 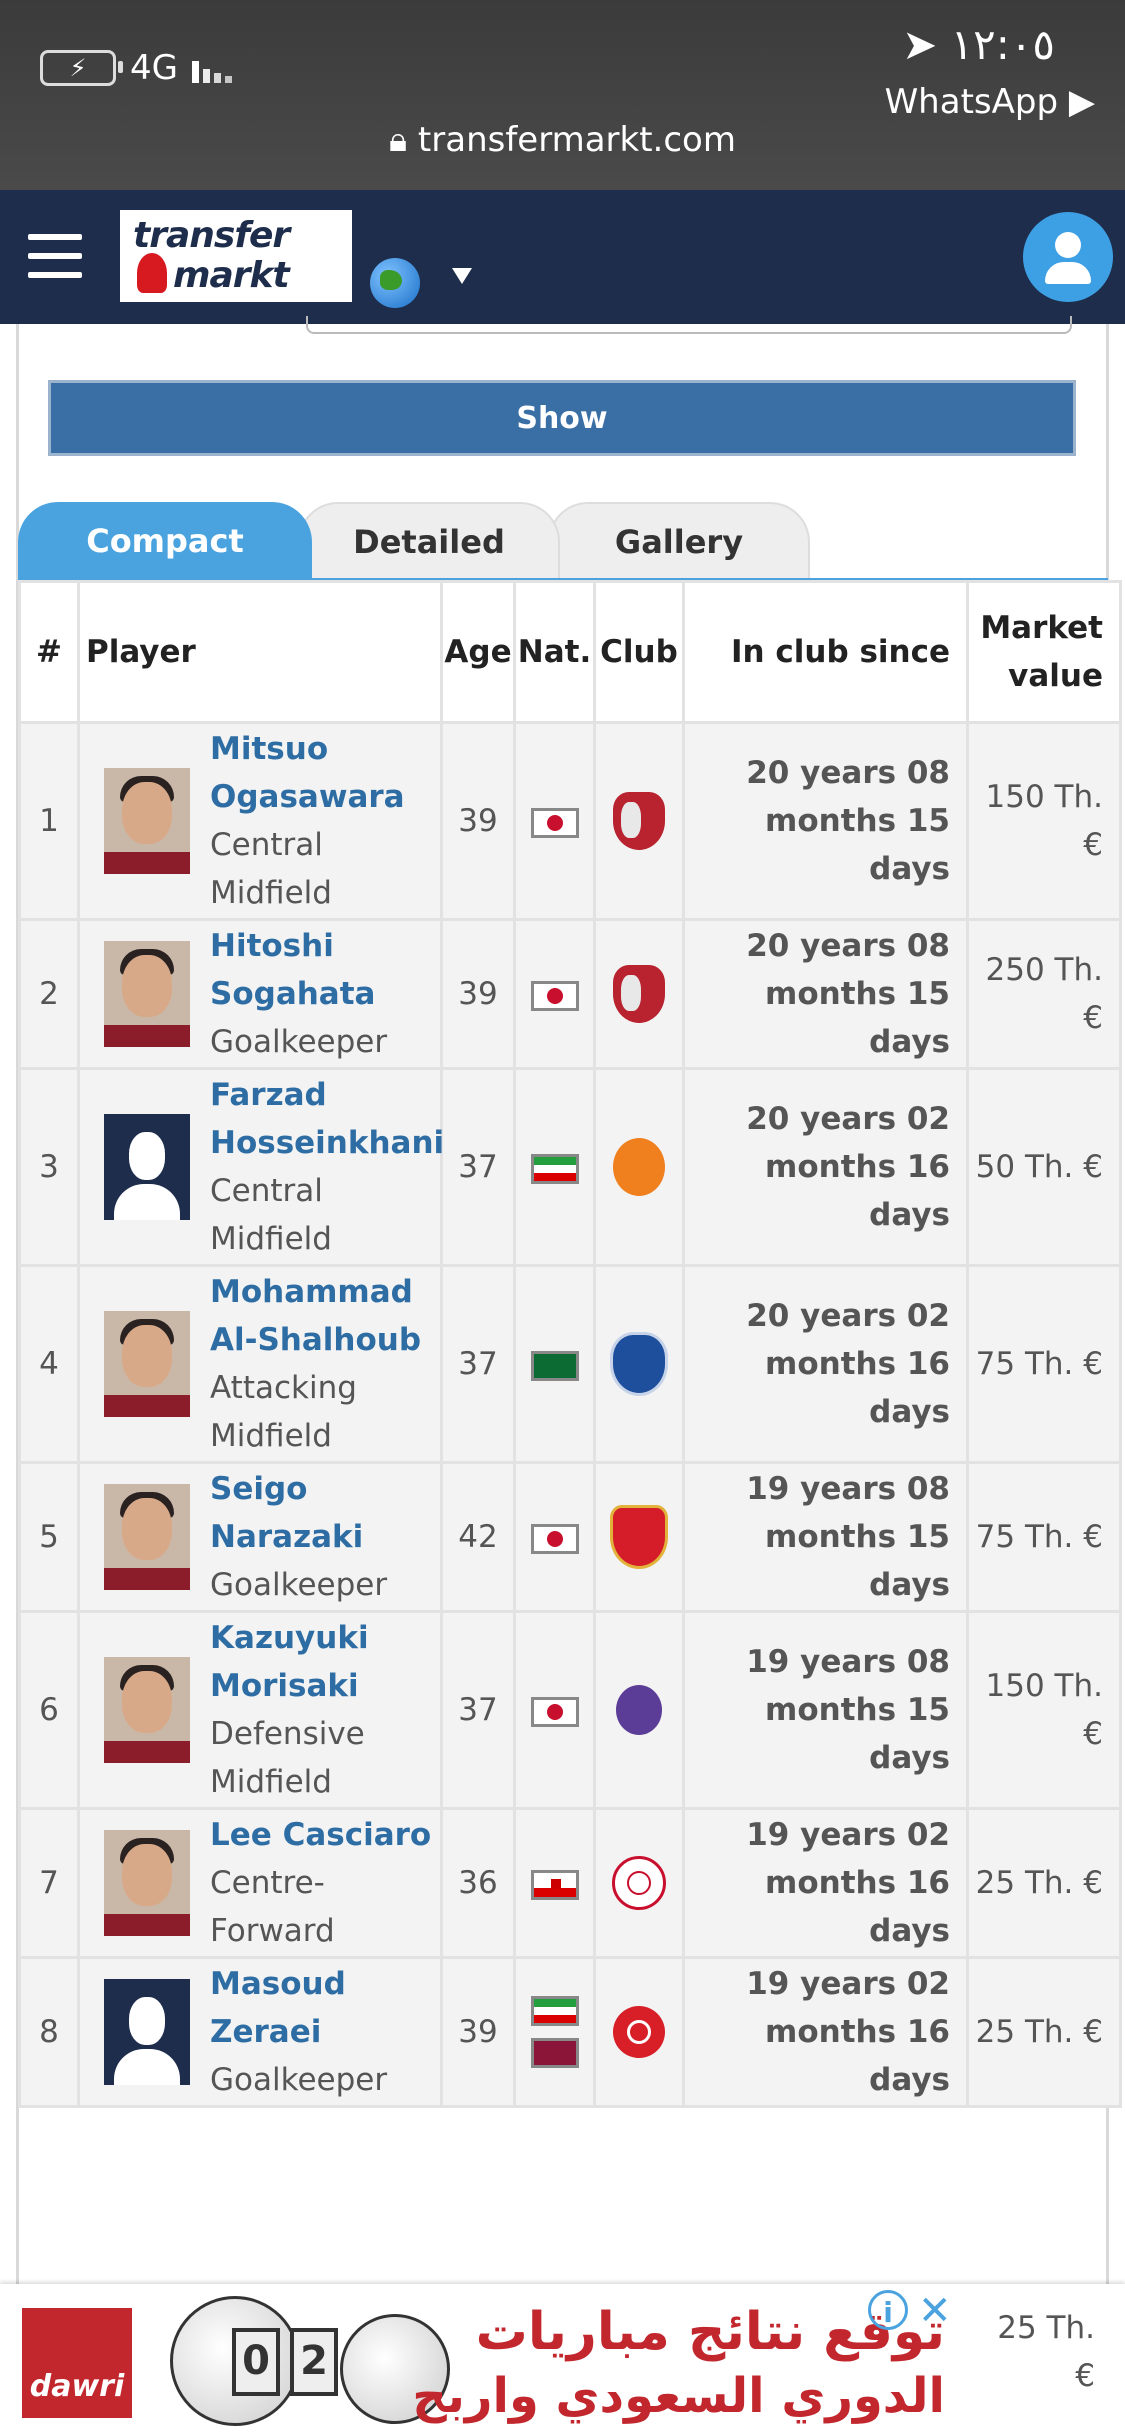 I want to click on row-number: 8, so click(x=49, y=2032).